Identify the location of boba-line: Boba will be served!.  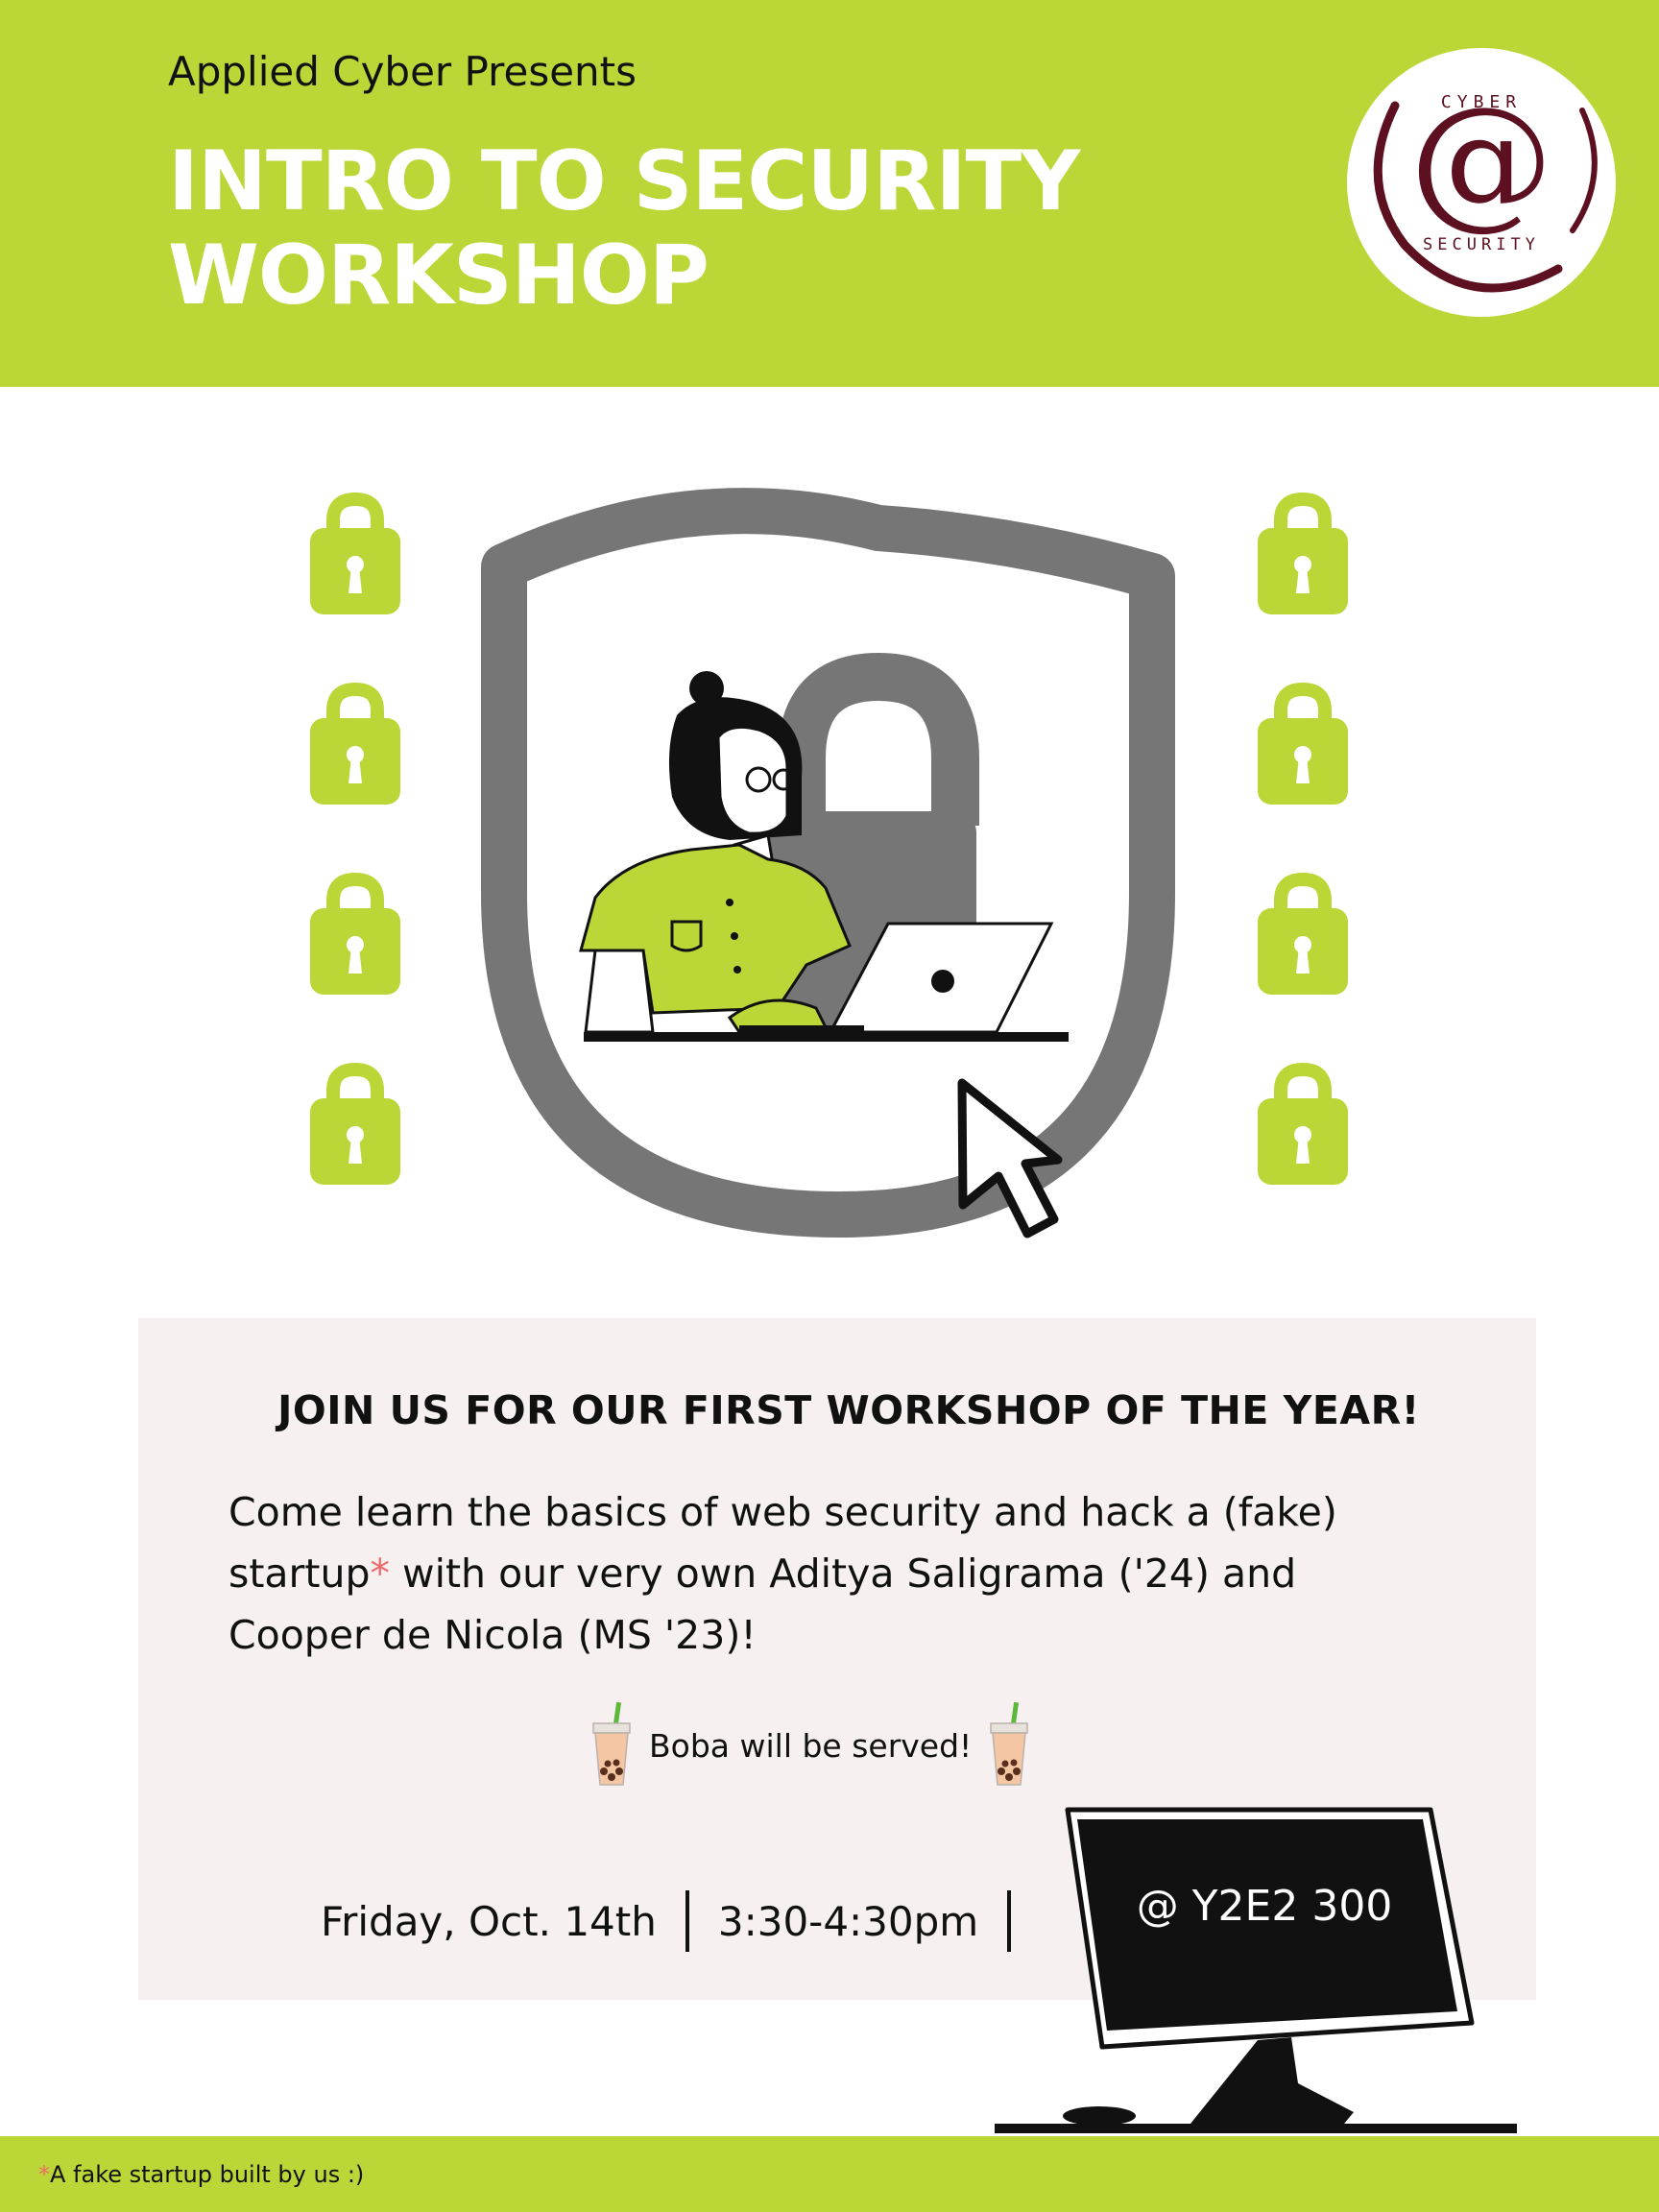
(839, 1745).